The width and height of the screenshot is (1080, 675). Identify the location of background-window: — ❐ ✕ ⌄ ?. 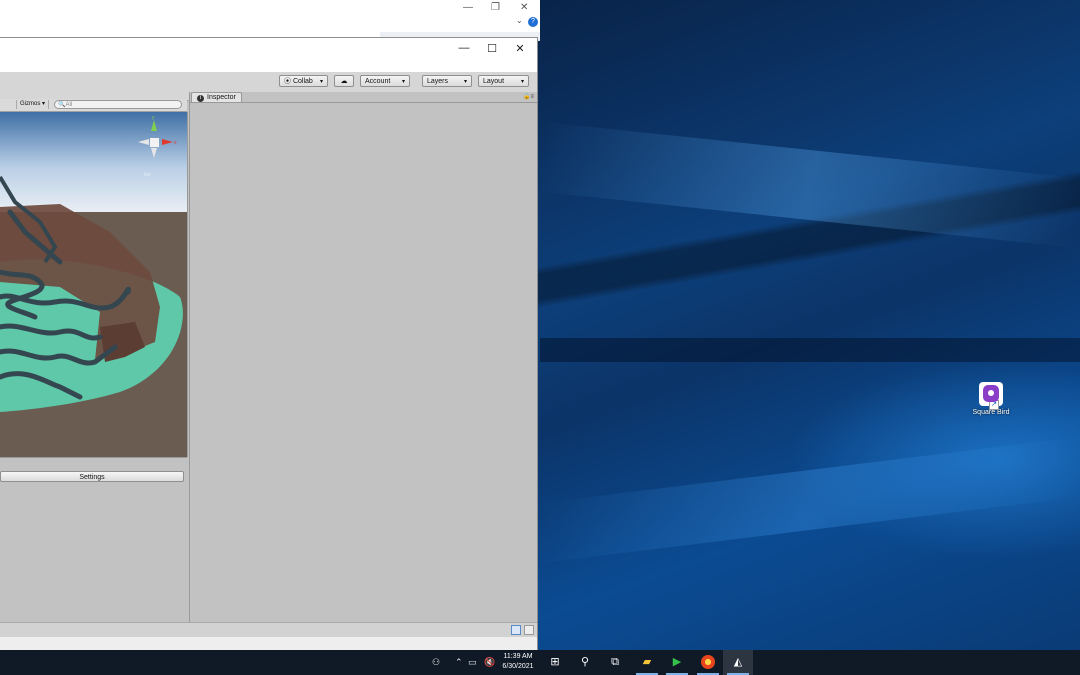
(270, 20).